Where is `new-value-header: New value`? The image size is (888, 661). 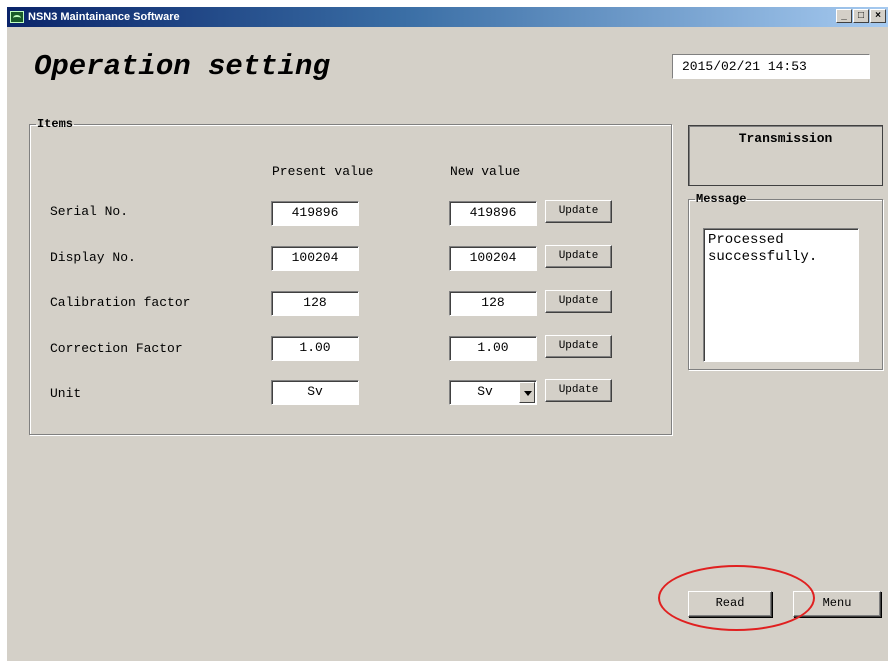 new-value-header: New value is located at coordinates (485, 171).